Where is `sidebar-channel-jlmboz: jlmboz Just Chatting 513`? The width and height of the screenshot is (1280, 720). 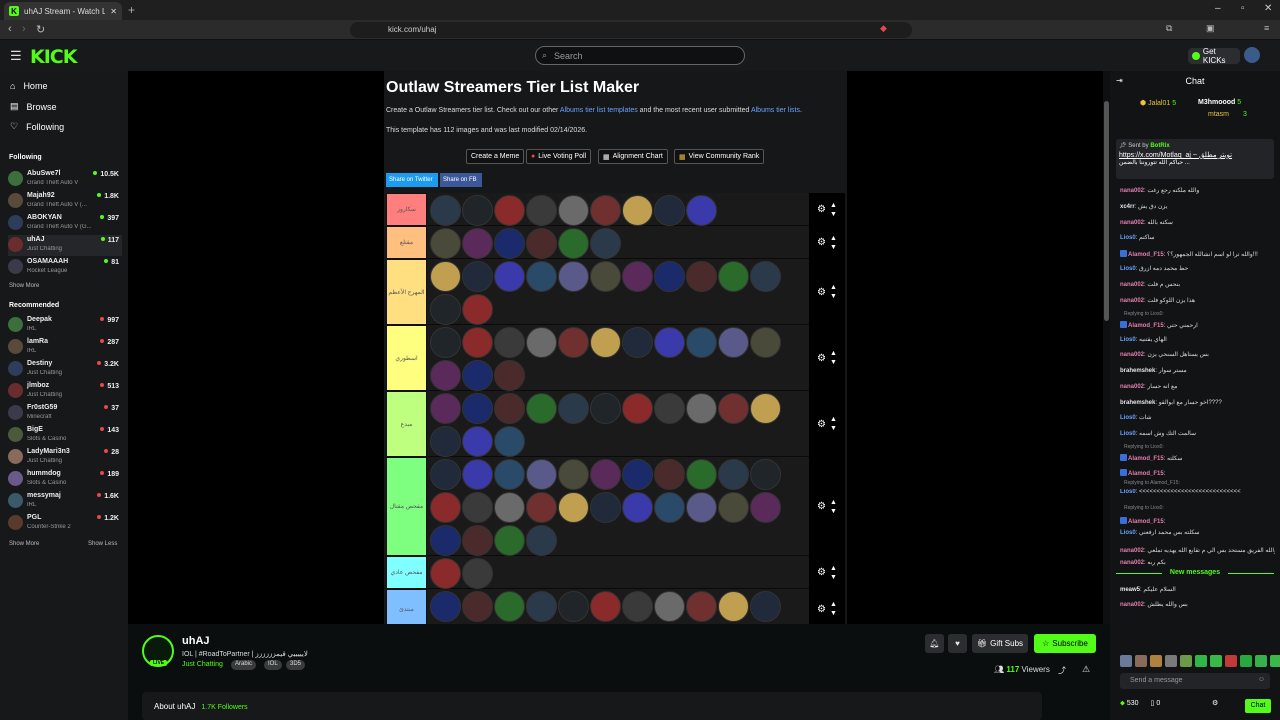 sidebar-channel-jlmboz: jlmboz Just Chatting 513 is located at coordinates (65, 391).